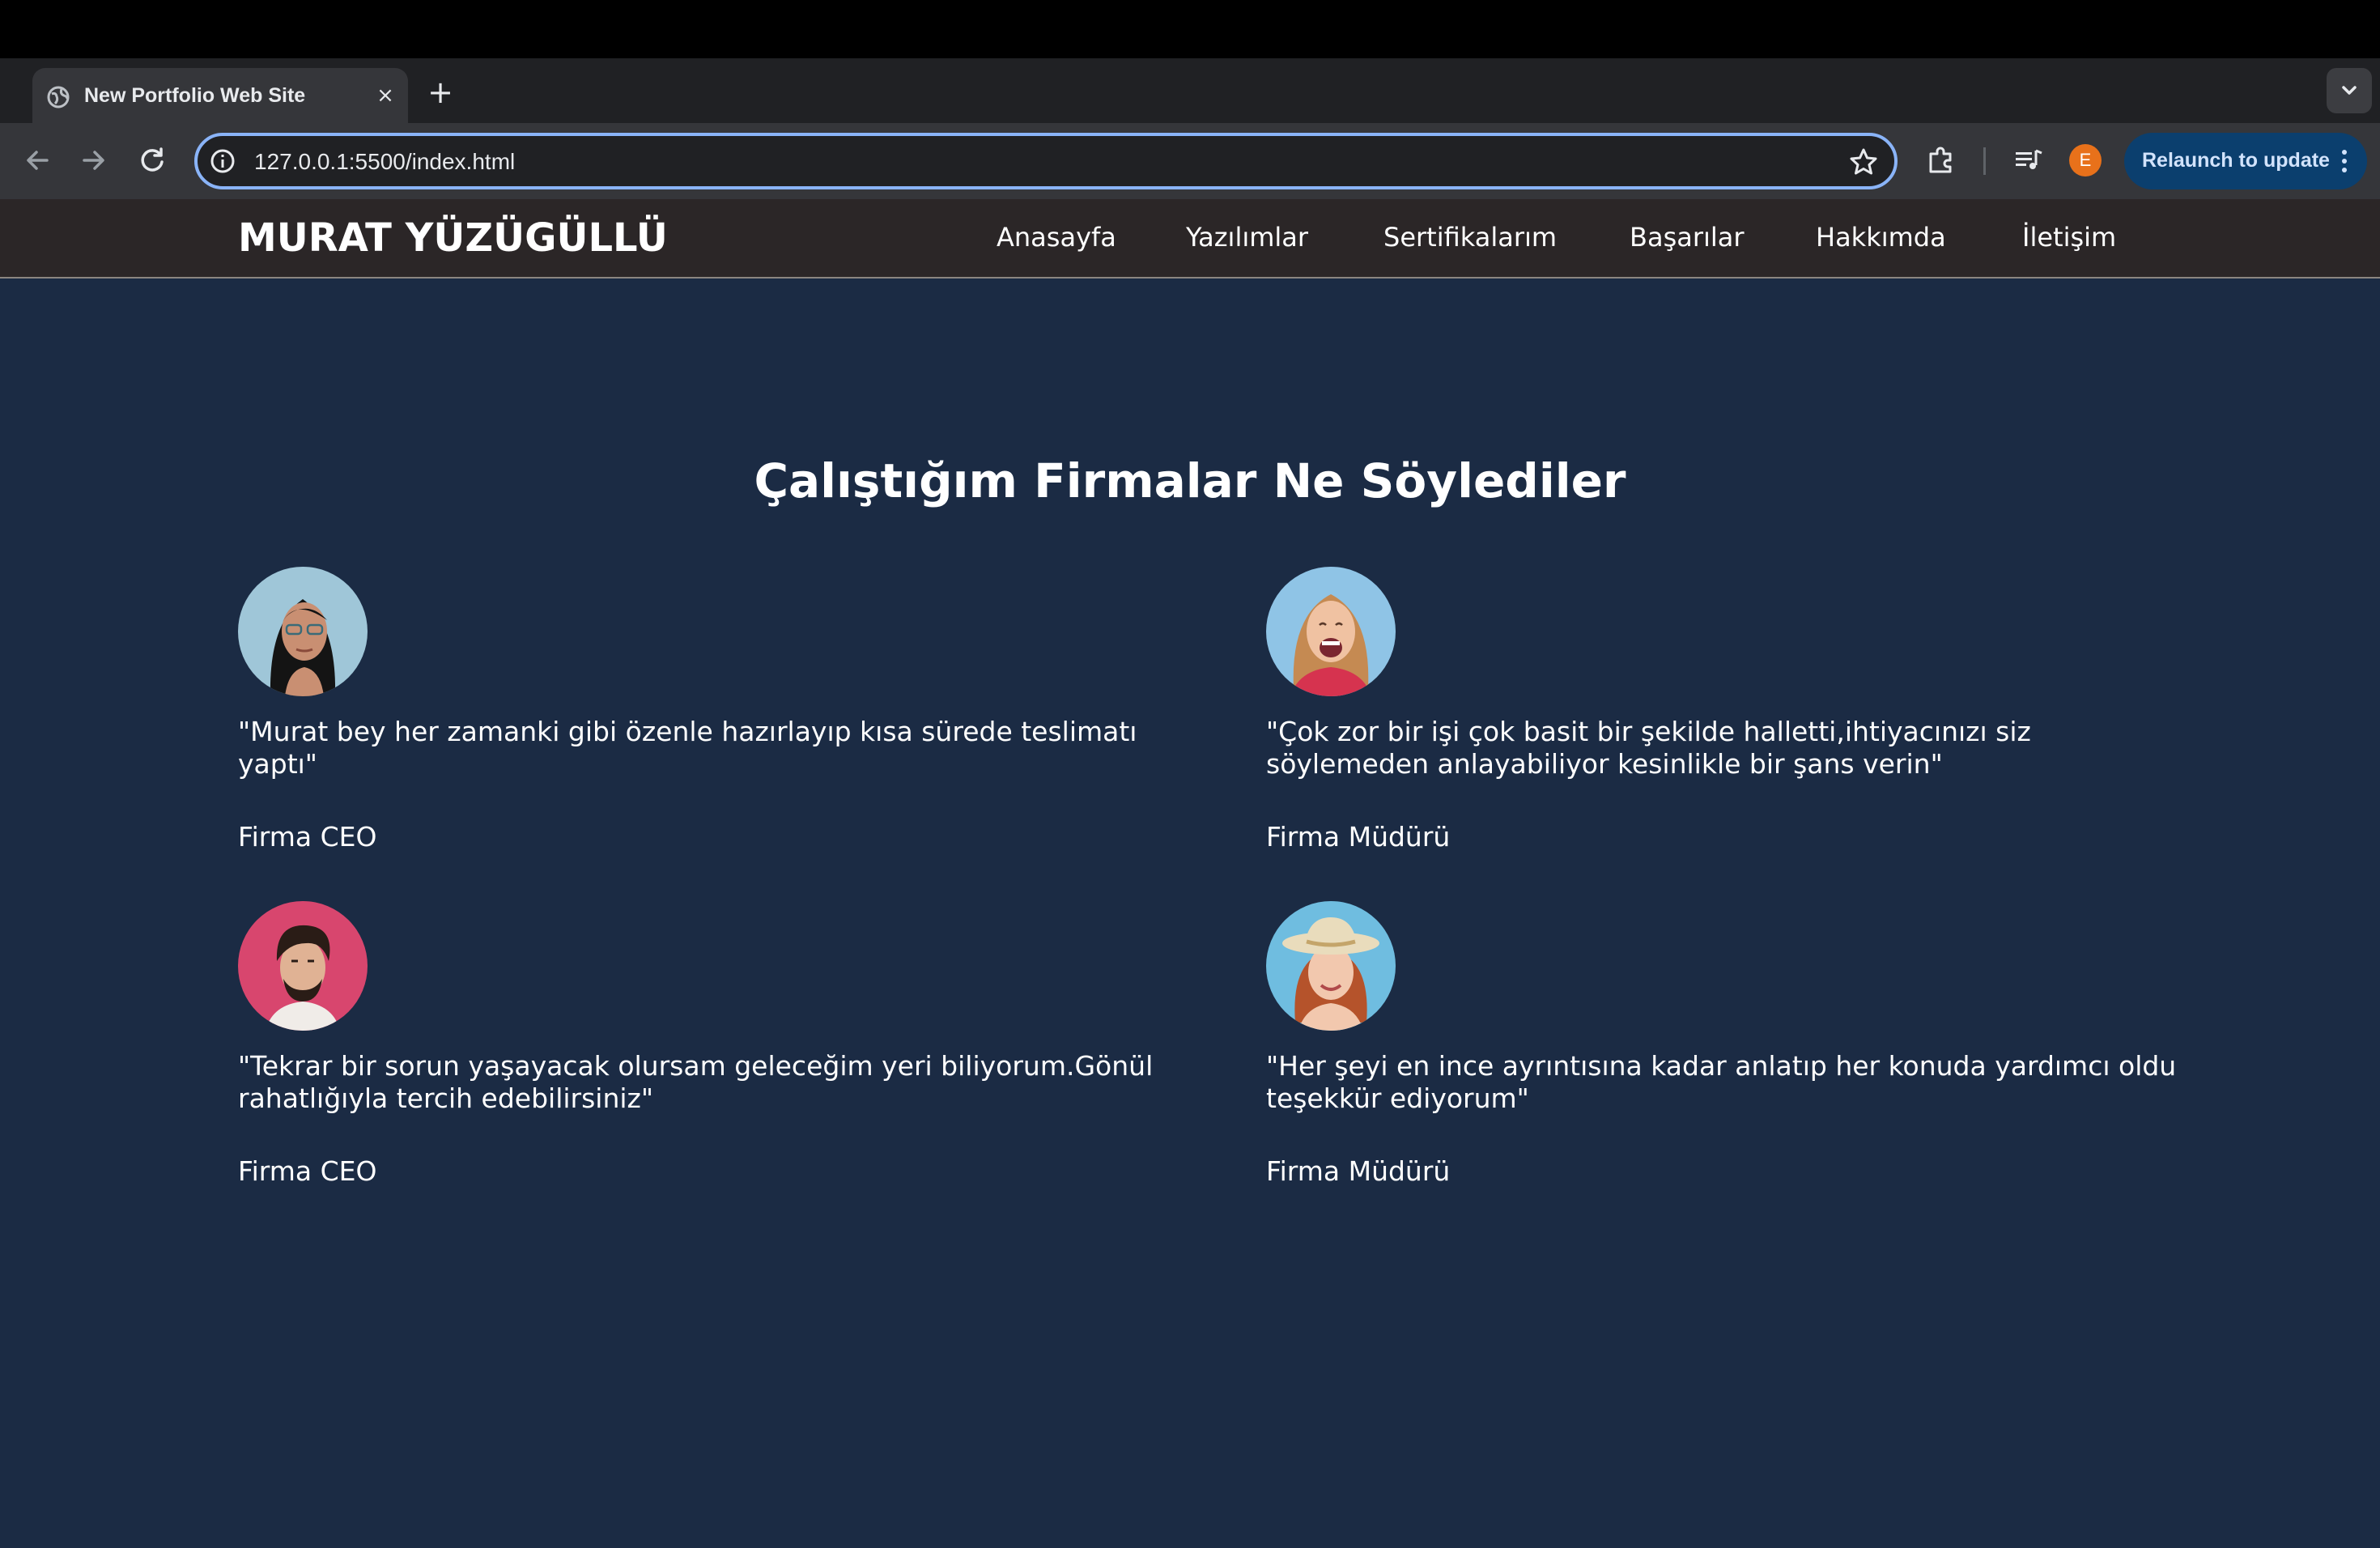 The image size is (2380, 1548). Describe the element at coordinates (93, 160) in the screenshot. I see `forward-arrow-icon` at that location.